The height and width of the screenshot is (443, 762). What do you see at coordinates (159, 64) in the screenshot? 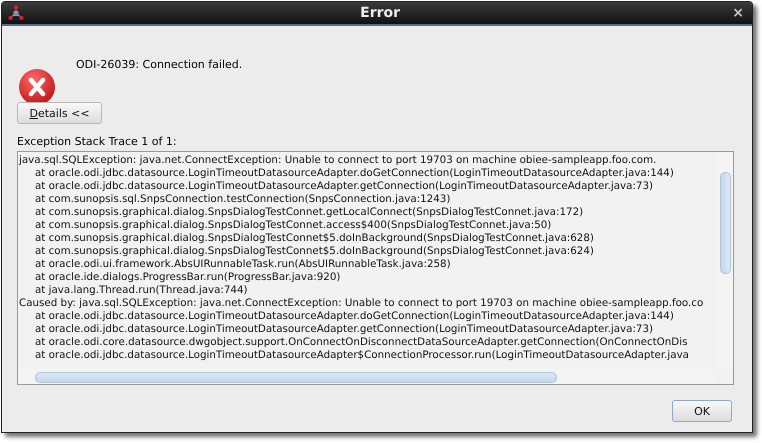
I see `error-message: ODI-26039: Connection failed.` at bounding box center [159, 64].